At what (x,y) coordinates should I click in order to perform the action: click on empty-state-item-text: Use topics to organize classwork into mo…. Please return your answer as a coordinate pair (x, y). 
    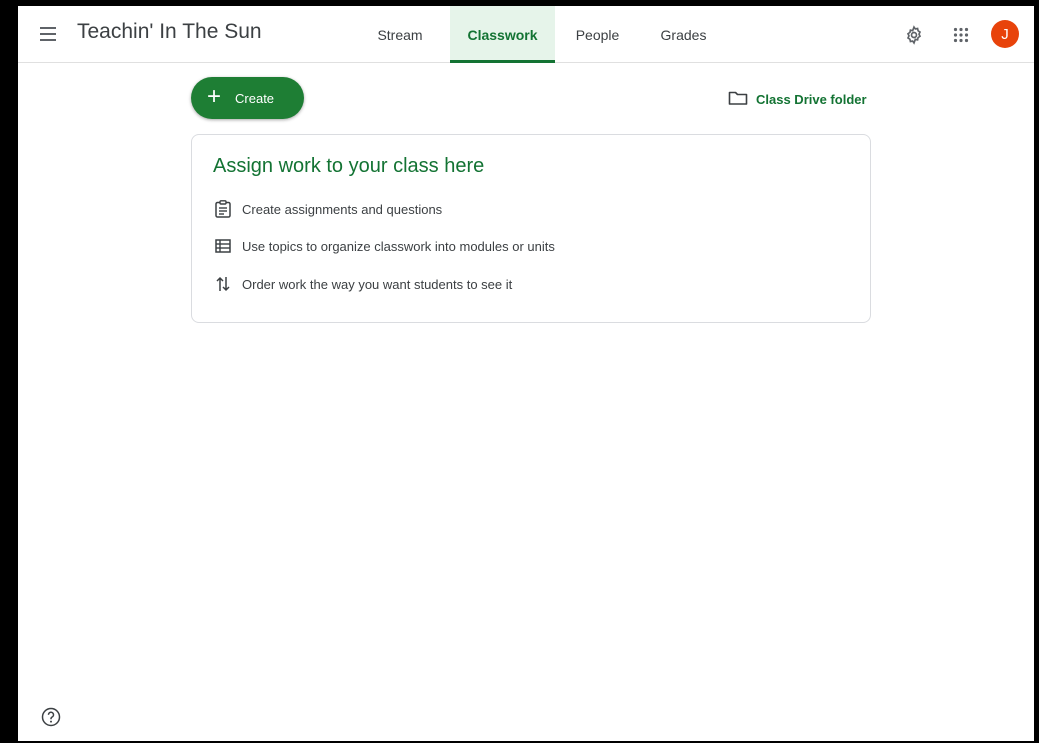
    Looking at the image, I should click on (398, 246).